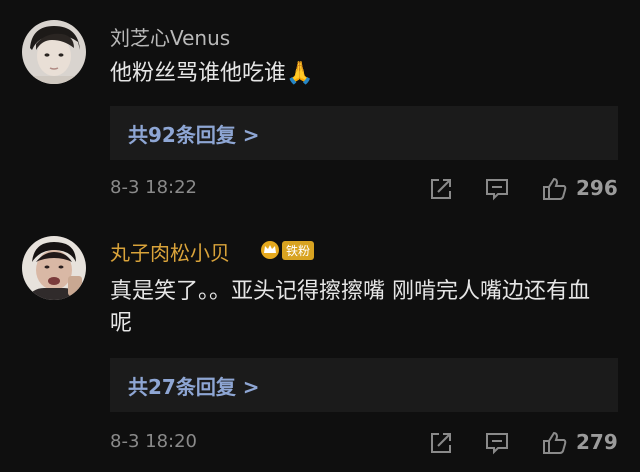 Image resolution: width=640 pixels, height=472 pixels. Describe the element at coordinates (364, 133) in the screenshot. I see `replies-box: 共92条回复 >` at that location.